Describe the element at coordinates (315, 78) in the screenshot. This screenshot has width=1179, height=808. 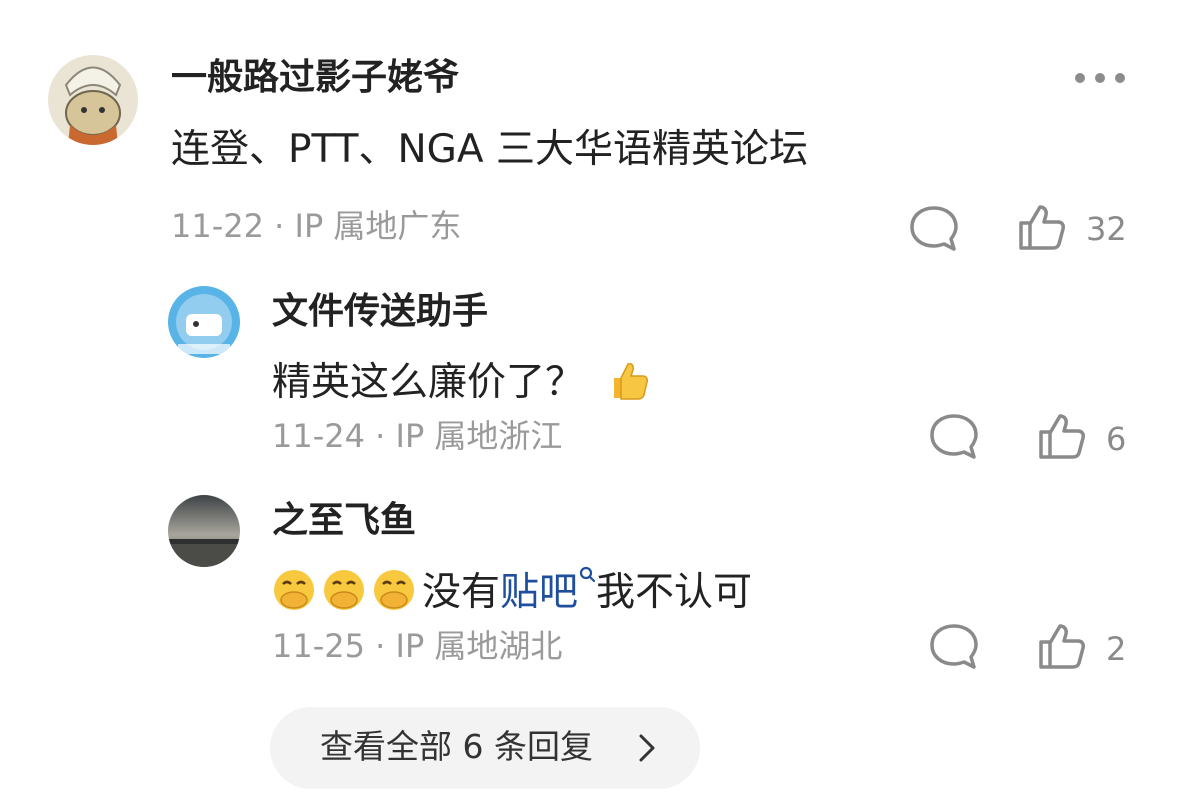
I see `comment-author: 一般路过影子姥爷` at that location.